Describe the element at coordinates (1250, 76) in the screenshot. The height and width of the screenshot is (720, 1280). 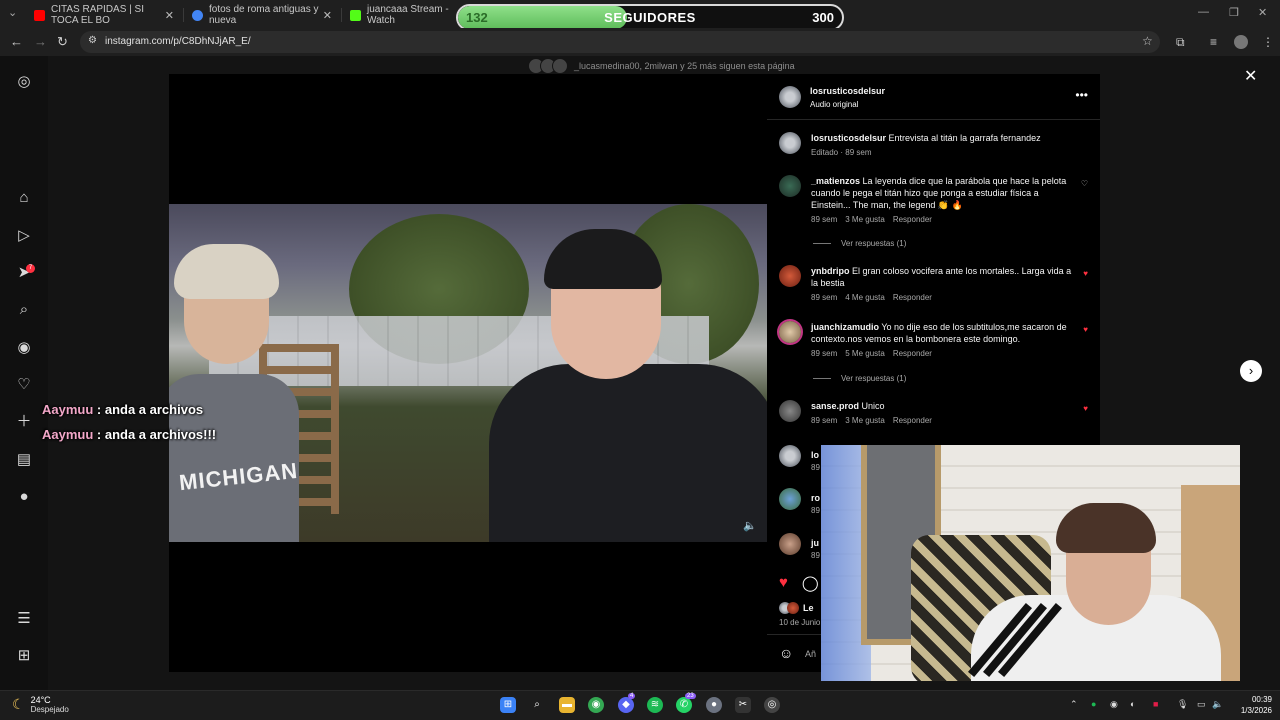
I see `close-post-icon: ✕` at that location.